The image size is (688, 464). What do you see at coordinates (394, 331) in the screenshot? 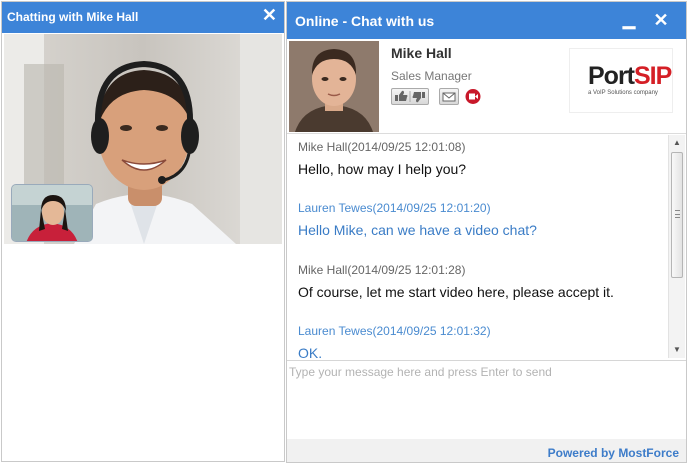
I see `message-meta: Lauren Tewes(2014/09/25 12:01:32)` at bounding box center [394, 331].